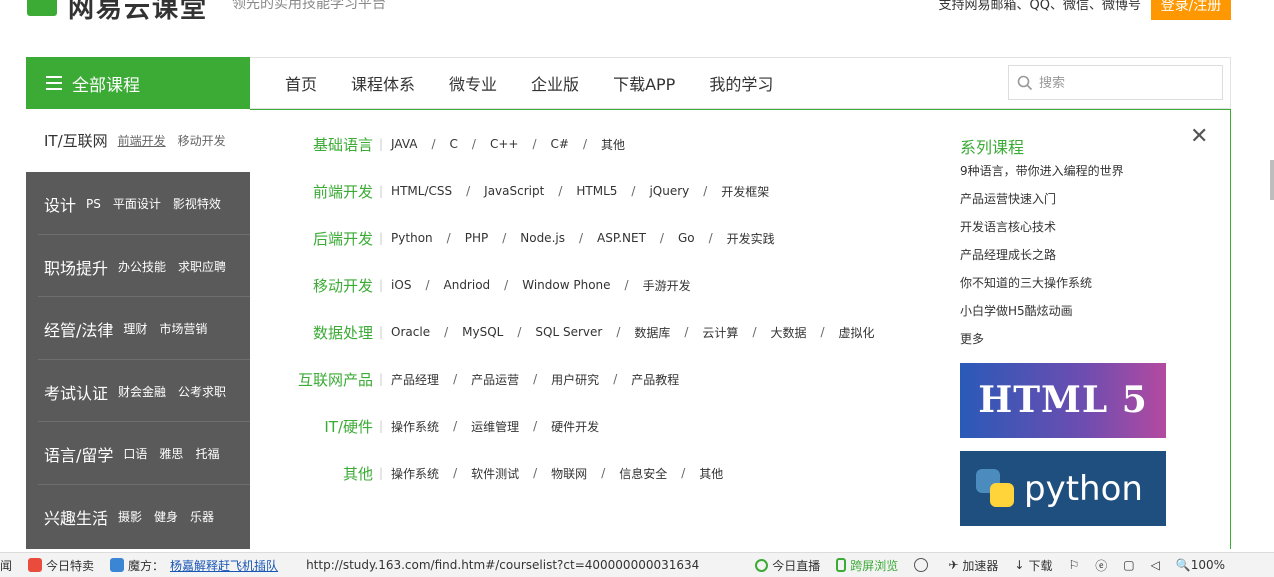  What do you see at coordinates (921, 565) in the screenshot?
I see `refresh-icon` at bounding box center [921, 565].